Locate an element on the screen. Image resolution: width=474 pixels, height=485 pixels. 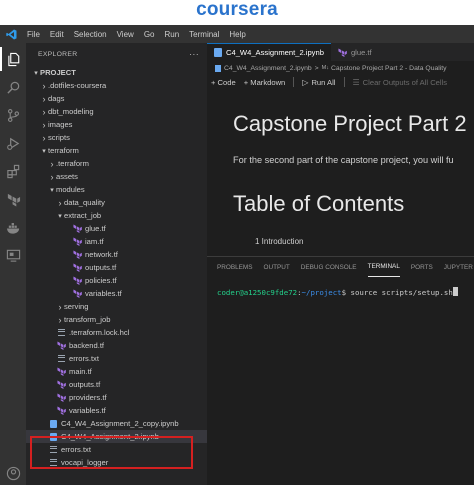
tree-file: C4_W4_Assignment_2_copy.ipynb is located at coordinates (116, 423).